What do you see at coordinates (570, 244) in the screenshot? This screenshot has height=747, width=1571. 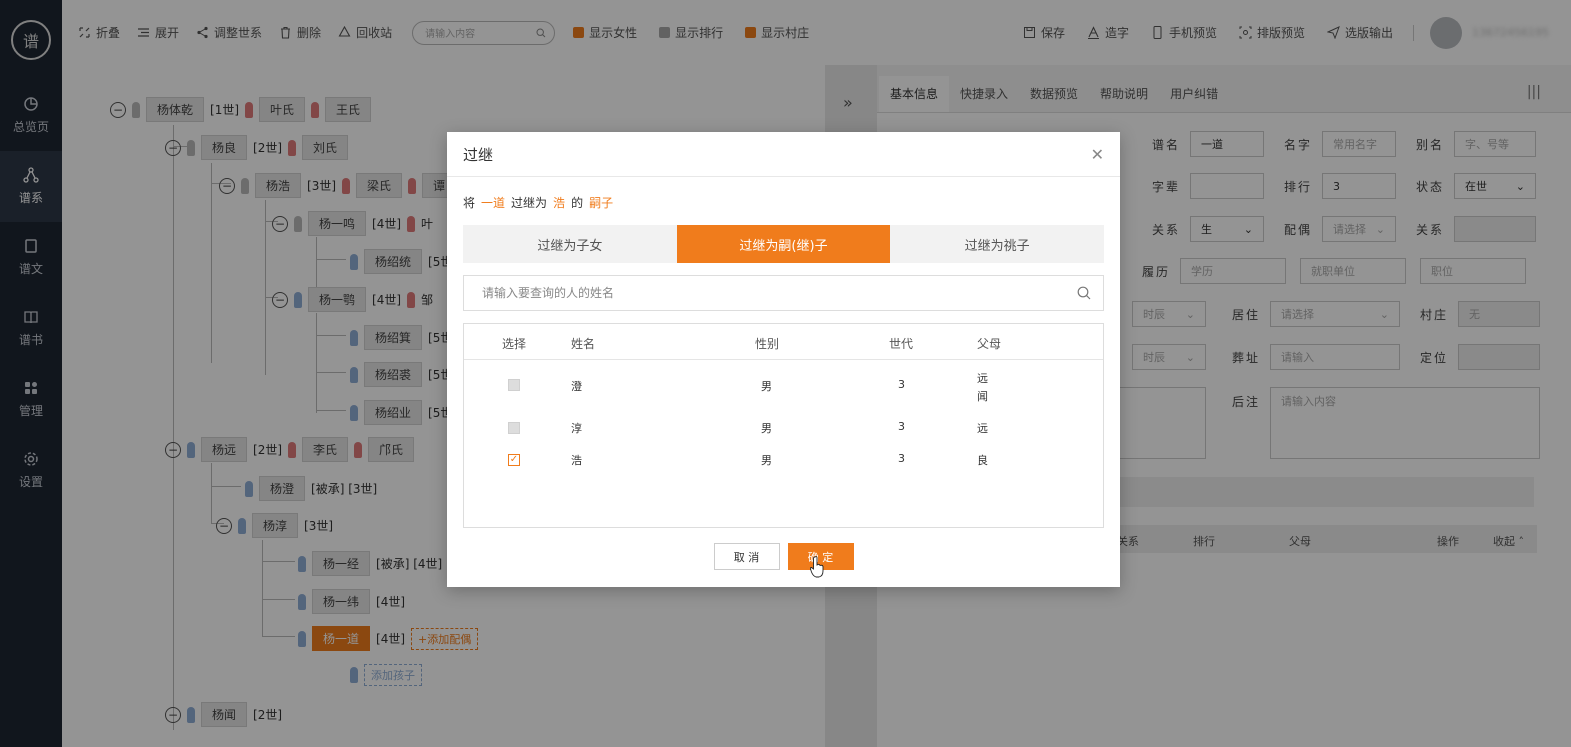 I see `tab-adopt-as-child: 过继为子女` at bounding box center [570, 244].